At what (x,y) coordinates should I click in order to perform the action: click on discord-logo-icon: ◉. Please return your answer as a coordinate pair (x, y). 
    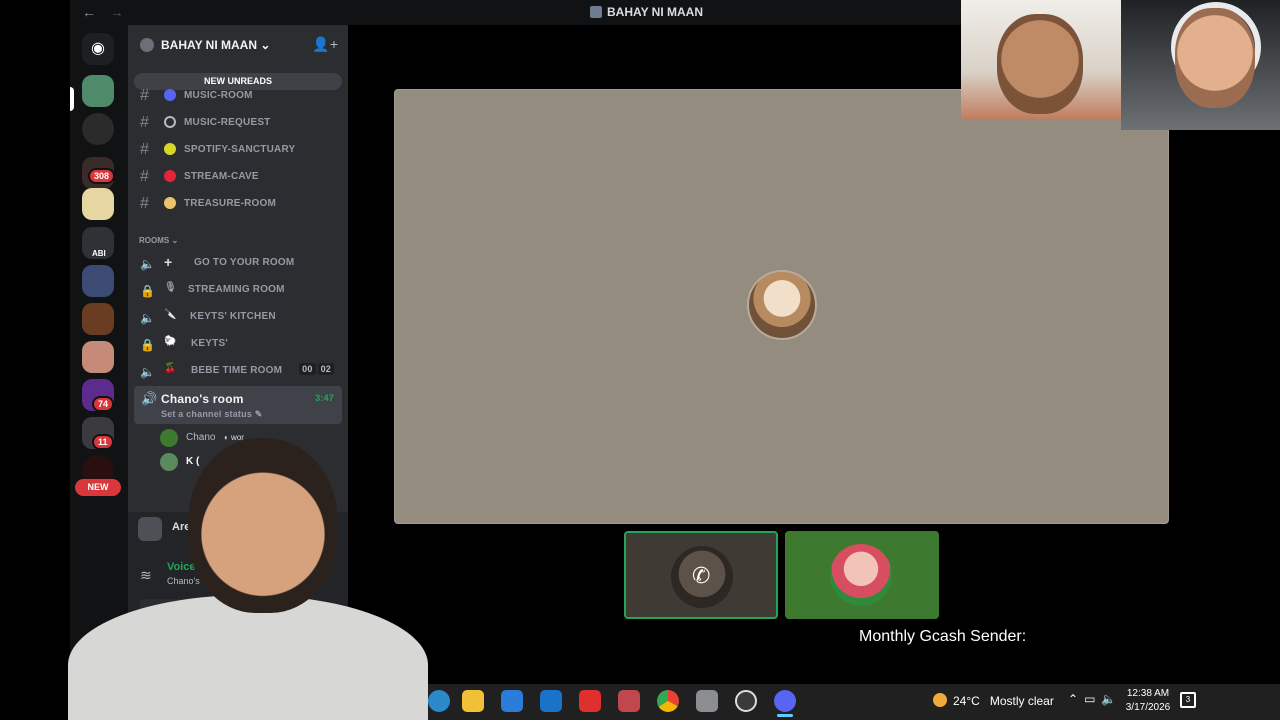
    Looking at the image, I should click on (98, 49).